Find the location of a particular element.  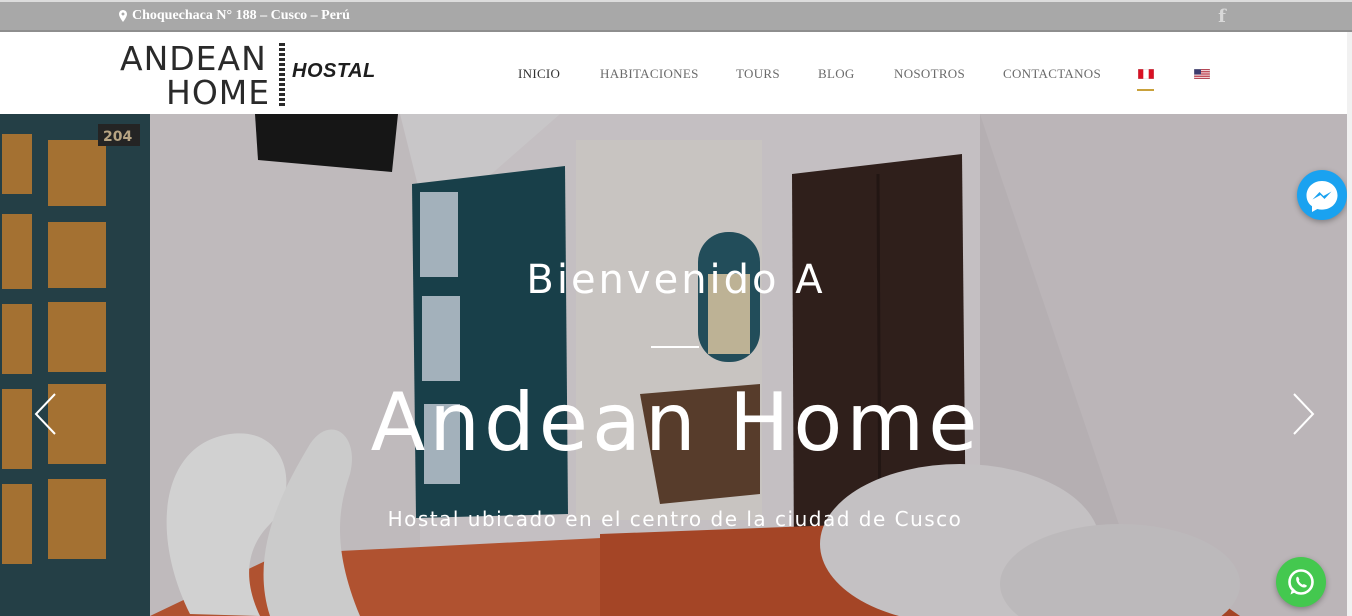

hero-title: Andean Home is located at coordinates (676, 422).